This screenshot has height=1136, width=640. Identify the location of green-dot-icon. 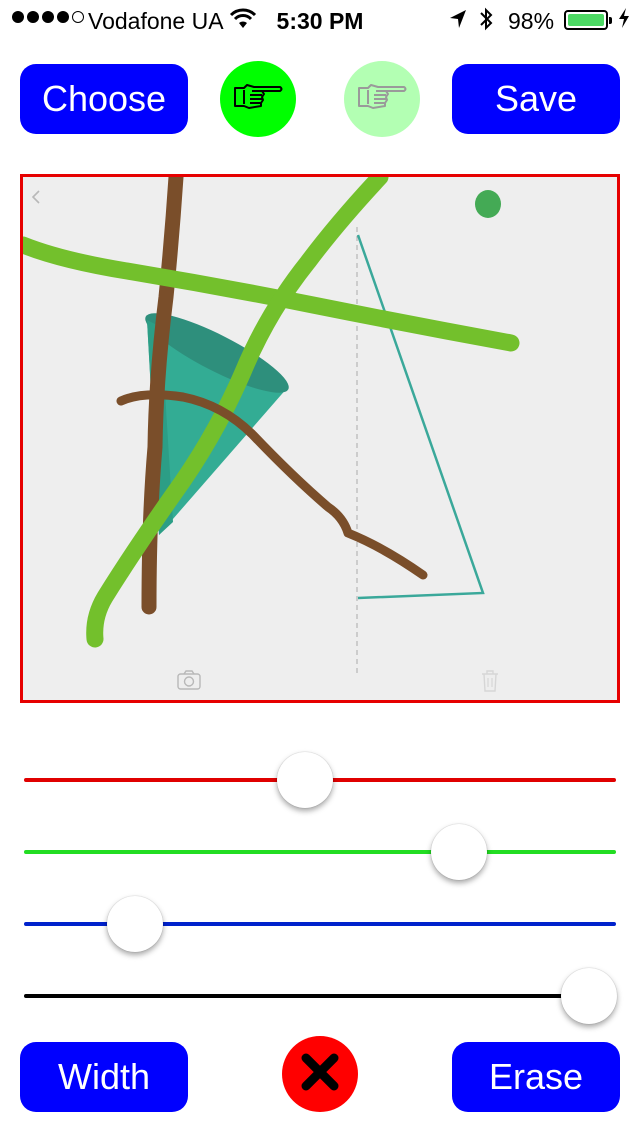
(488, 204).